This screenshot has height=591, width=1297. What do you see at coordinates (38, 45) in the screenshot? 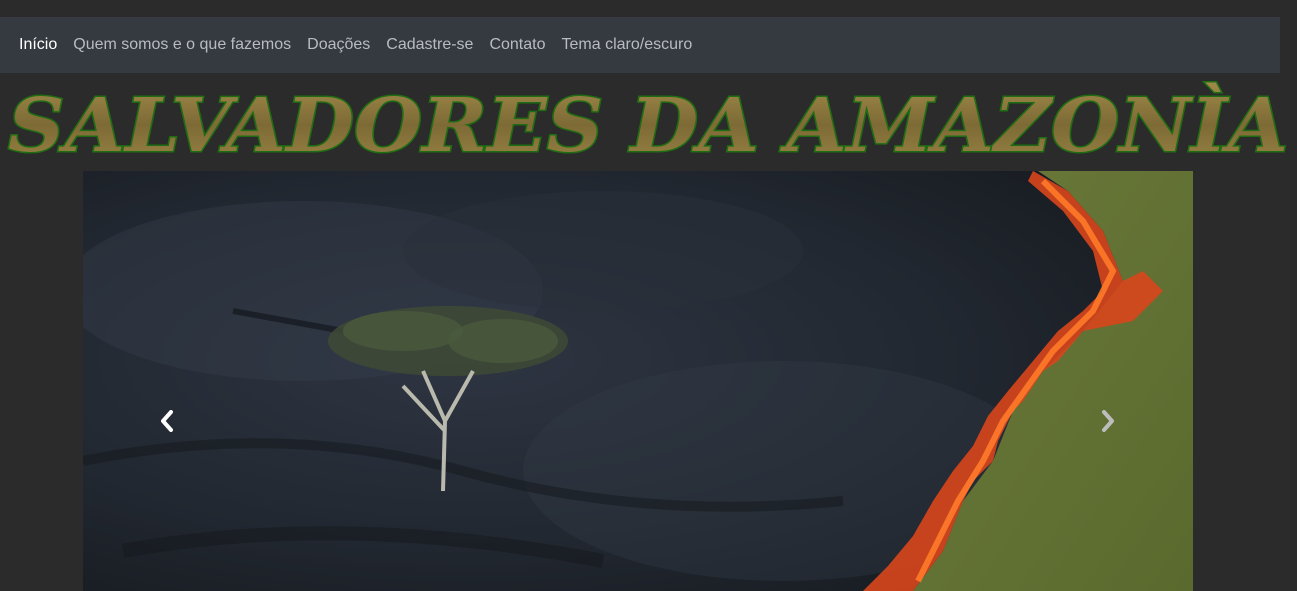
I see `nav-item-inicio: Início` at bounding box center [38, 45].